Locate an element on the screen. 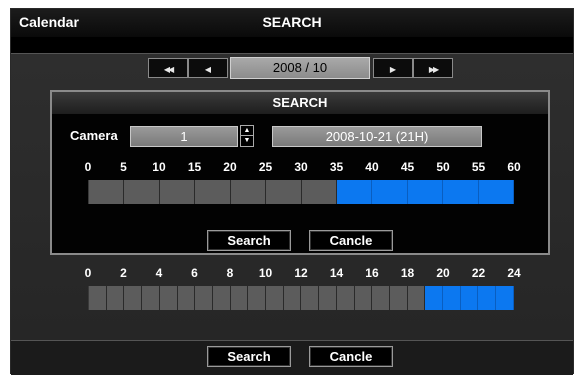 This screenshot has height=376, width=578. screen-title: SEARCH is located at coordinates (292, 22).